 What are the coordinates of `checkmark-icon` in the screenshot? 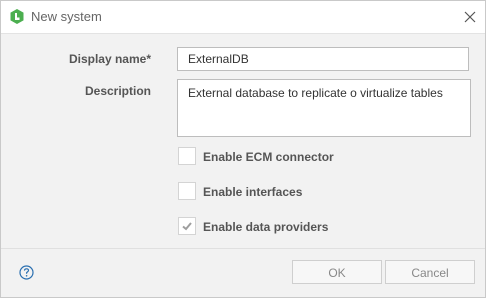 It's located at (187, 226).